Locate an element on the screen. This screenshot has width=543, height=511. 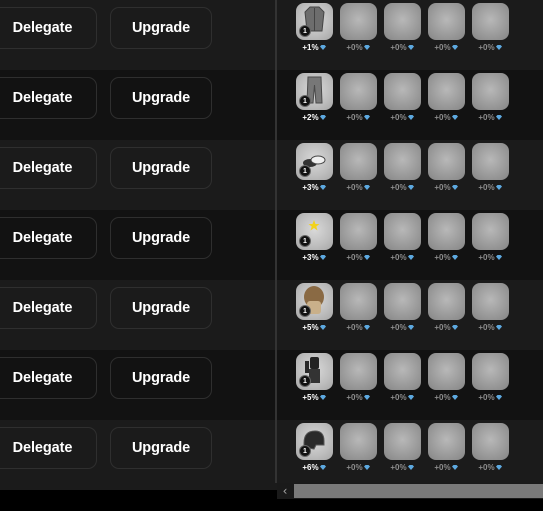
horizontal-scrollbar: ‹ is located at coordinates (410, 491).